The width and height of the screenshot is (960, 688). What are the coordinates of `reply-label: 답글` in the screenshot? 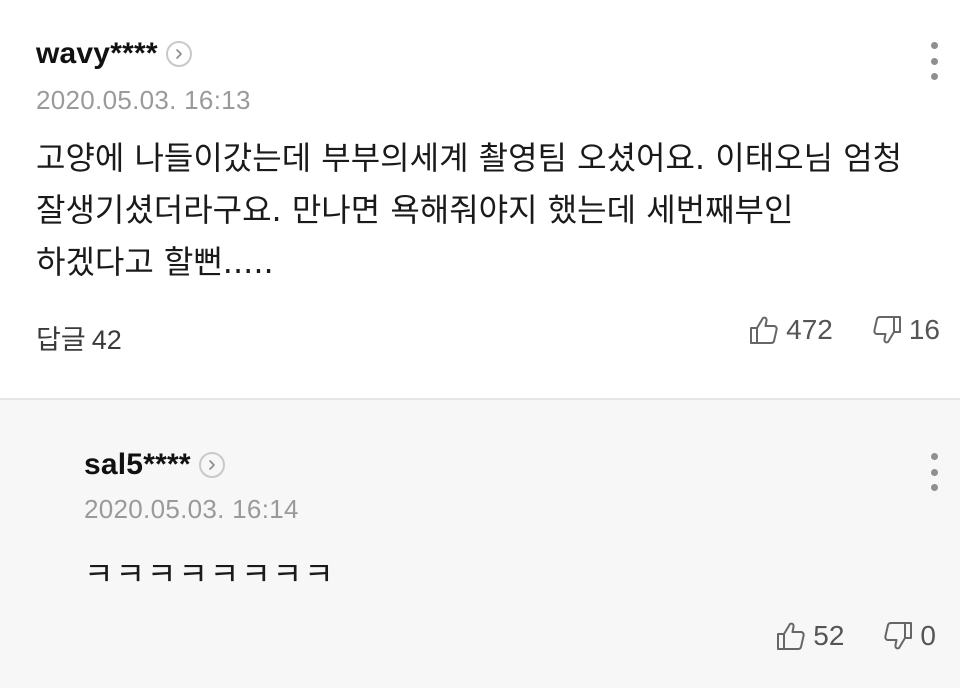 It's located at (61, 340).